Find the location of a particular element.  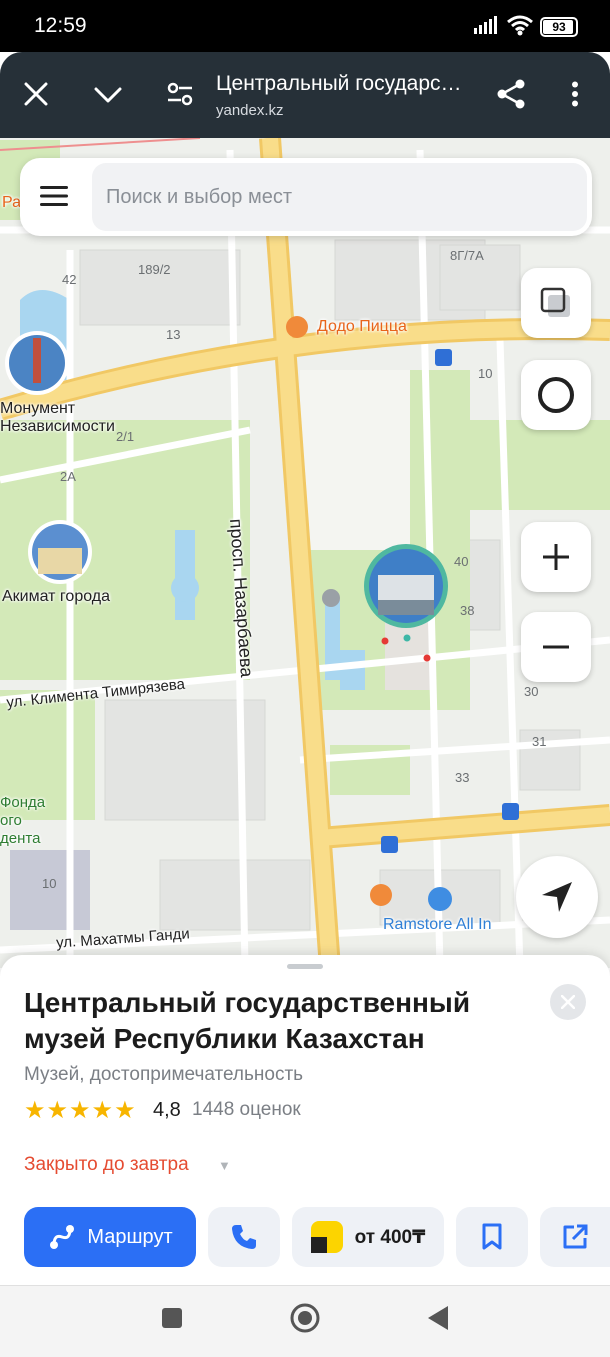

external-link-icon is located at coordinates (575, 1236).